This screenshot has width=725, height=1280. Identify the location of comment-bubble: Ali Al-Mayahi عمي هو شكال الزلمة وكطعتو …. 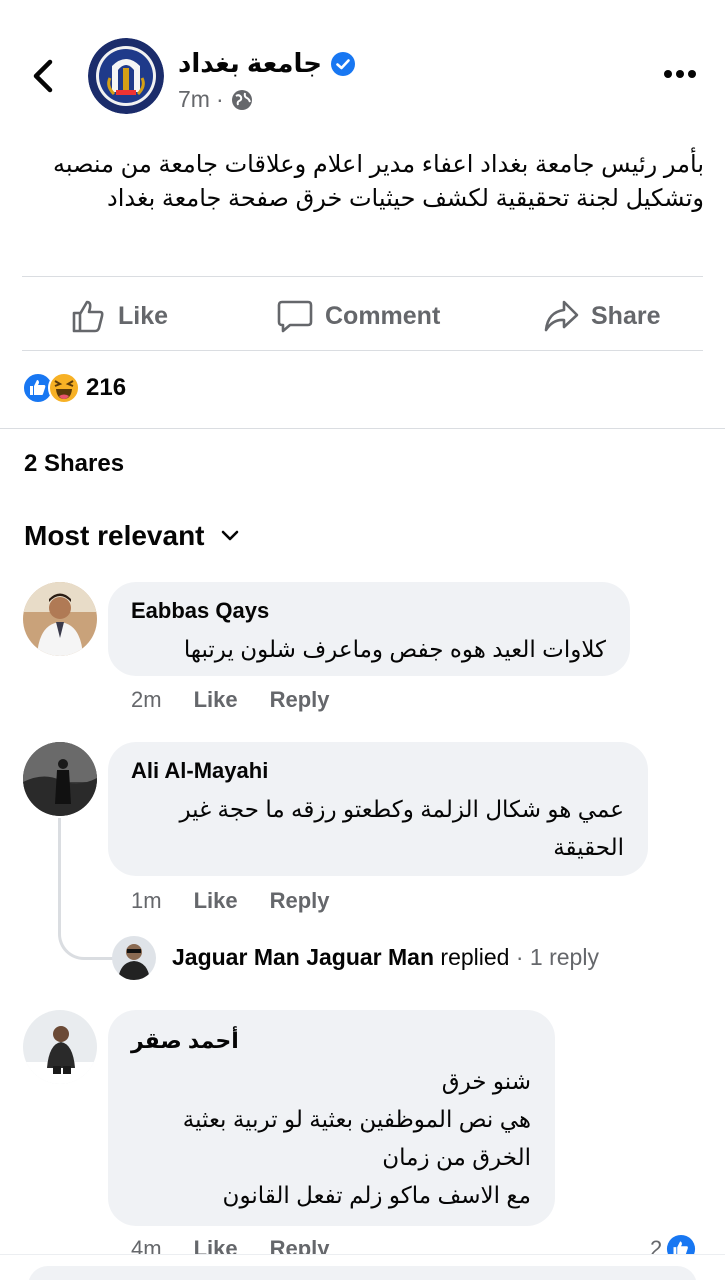
(378, 809).